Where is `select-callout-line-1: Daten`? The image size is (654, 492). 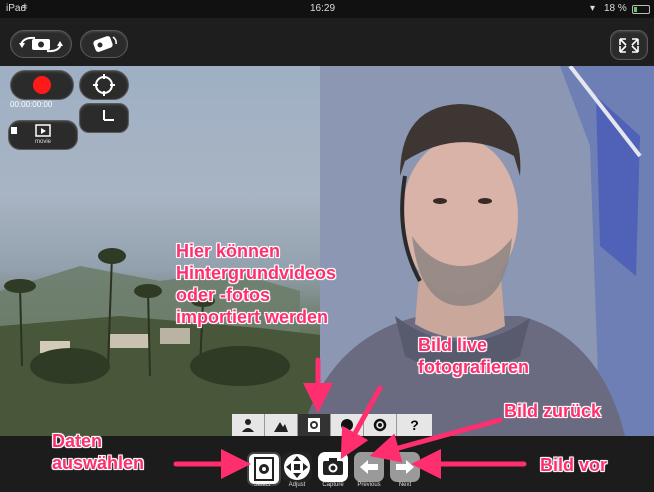
select-callout-line-1: Daten is located at coordinates (77, 441).